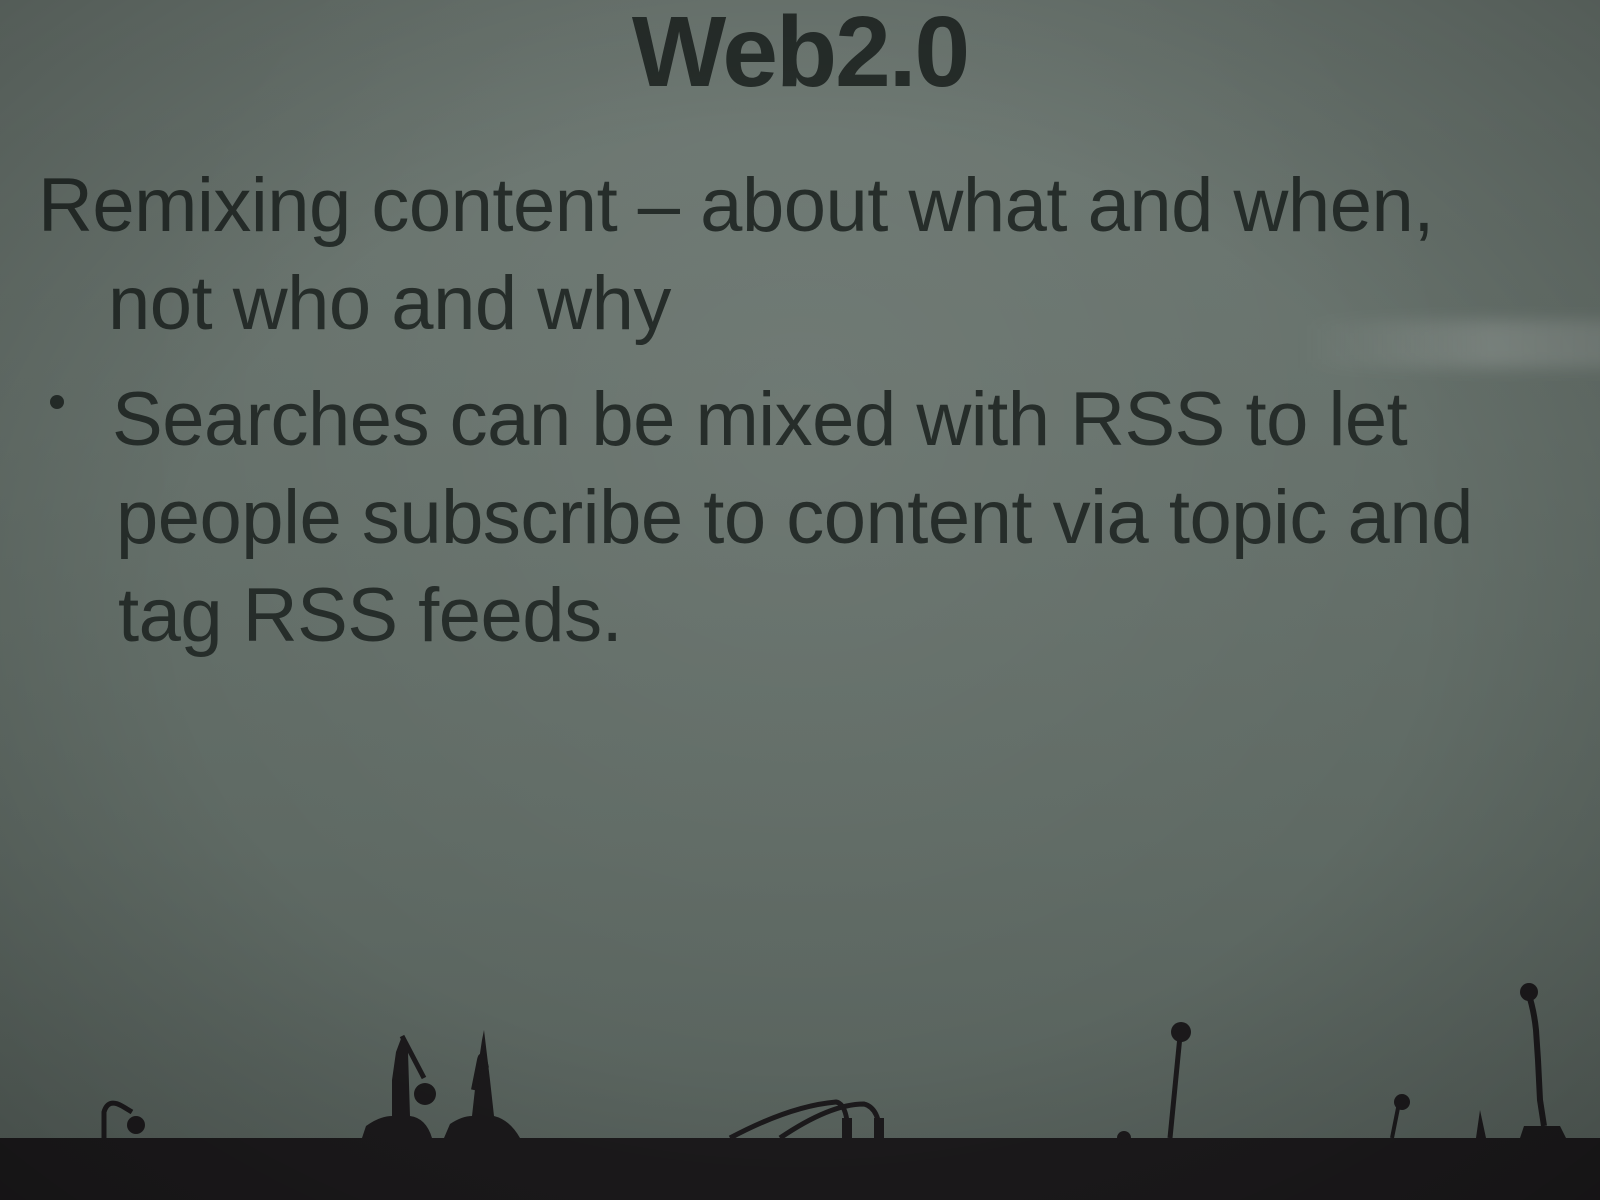  I want to click on stage-edge, so click(800, 1169).